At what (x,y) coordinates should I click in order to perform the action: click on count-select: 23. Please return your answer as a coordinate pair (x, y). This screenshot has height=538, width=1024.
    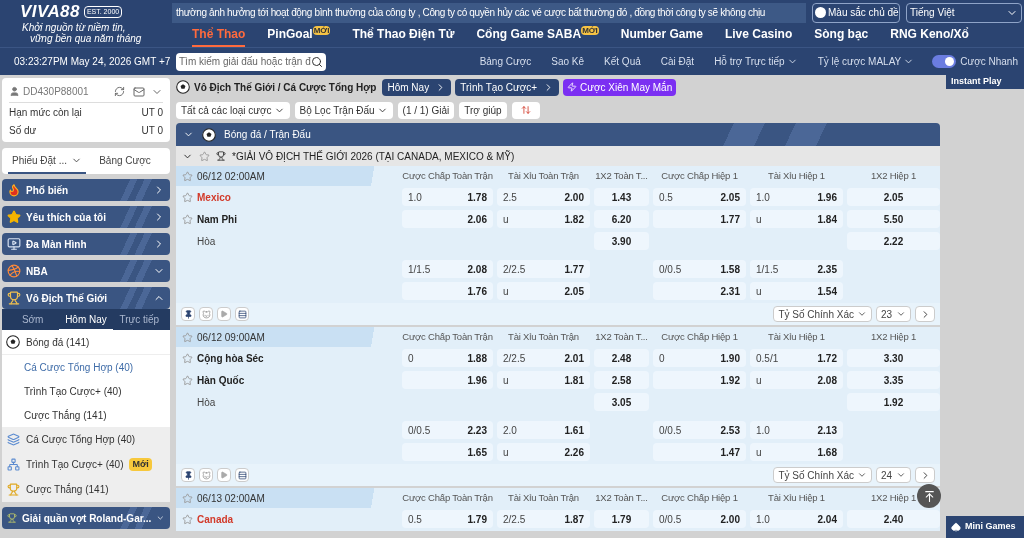
    Looking at the image, I should click on (893, 314).